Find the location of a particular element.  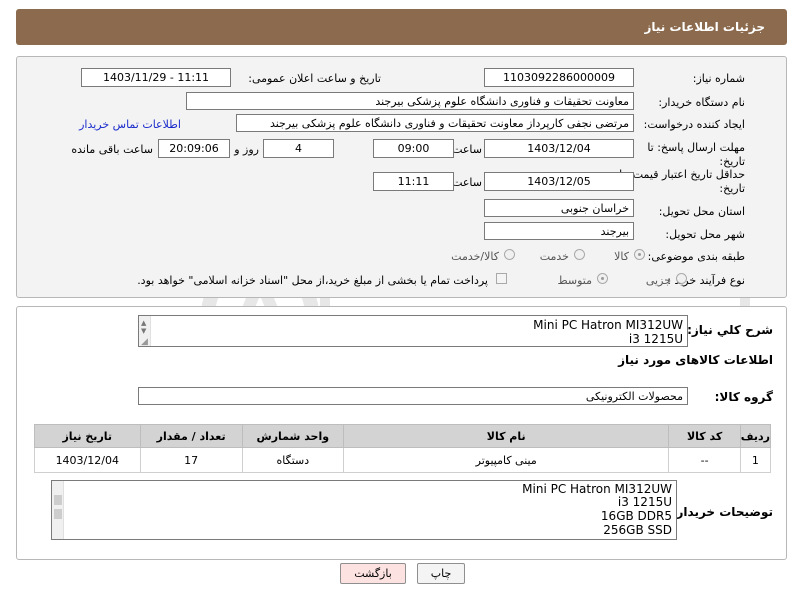

description-scrollbar: ▲ ▼ ◢ is located at coordinates (145, 331).